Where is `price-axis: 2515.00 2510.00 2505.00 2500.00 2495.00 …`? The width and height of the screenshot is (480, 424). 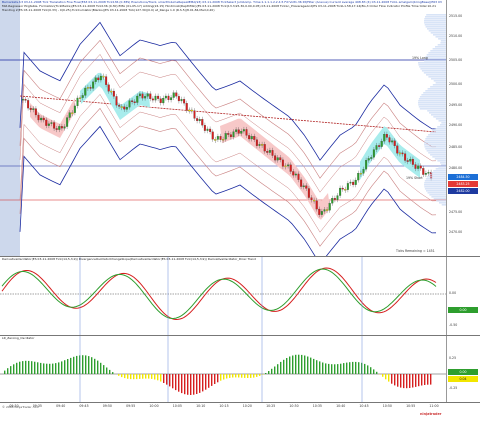 price-axis: 2515.00 2510.00 2505.00 2500.00 2495.00 … is located at coordinates (463, 128).